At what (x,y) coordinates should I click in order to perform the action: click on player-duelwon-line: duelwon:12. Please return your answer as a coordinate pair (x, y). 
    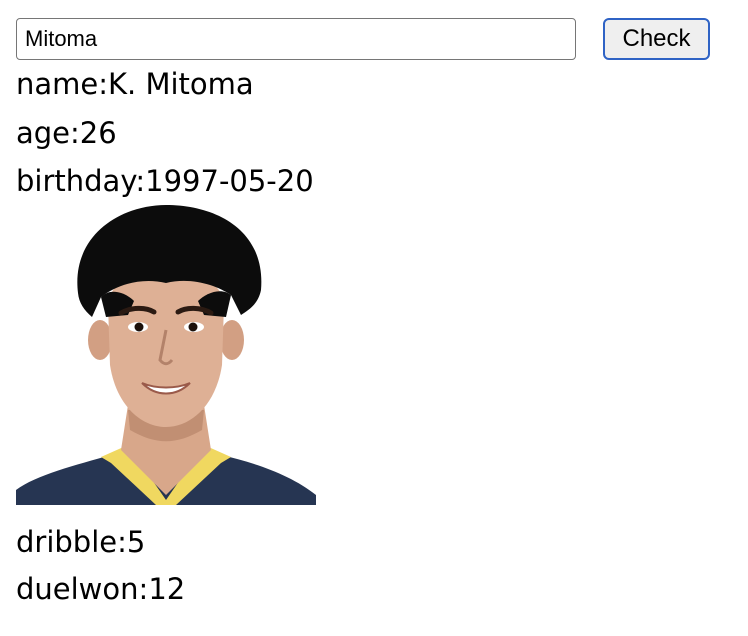
    Looking at the image, I should click on (100, 589).